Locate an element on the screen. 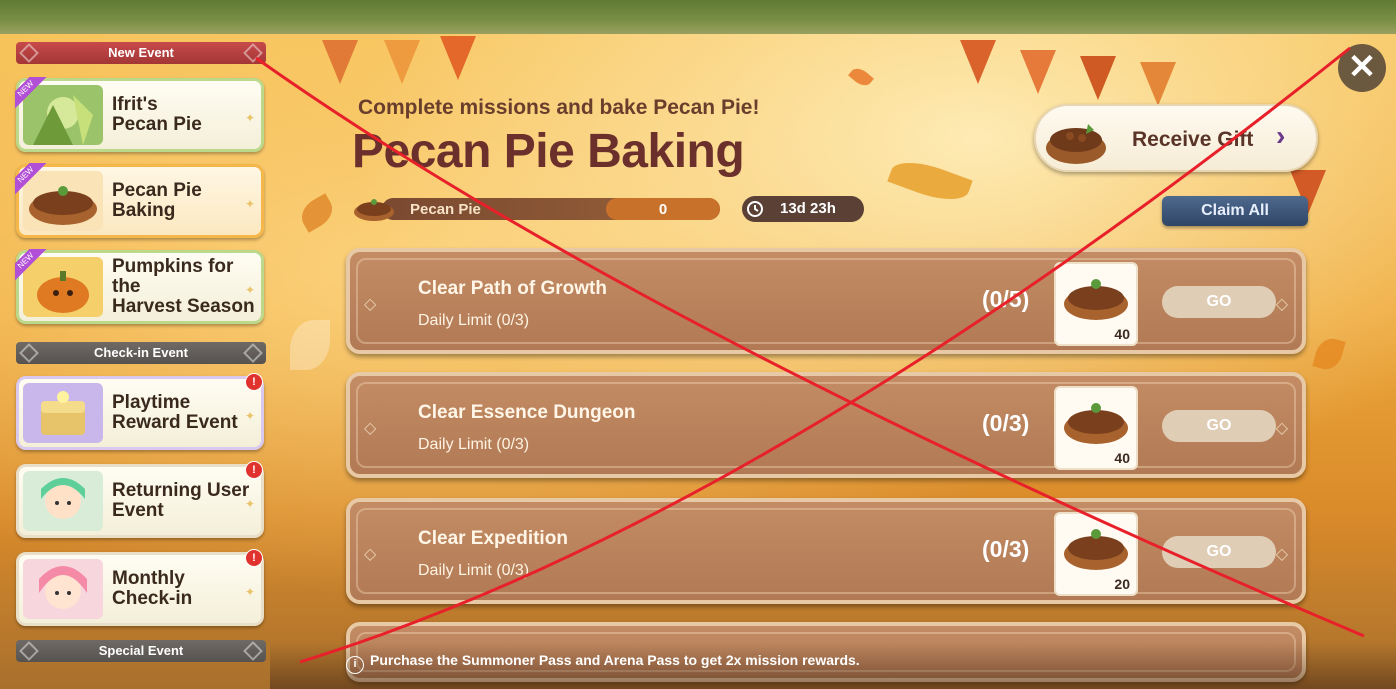 This screenshot has width=1396, height=689. category-label: Check-in Event is located at coordinates (141, 352).